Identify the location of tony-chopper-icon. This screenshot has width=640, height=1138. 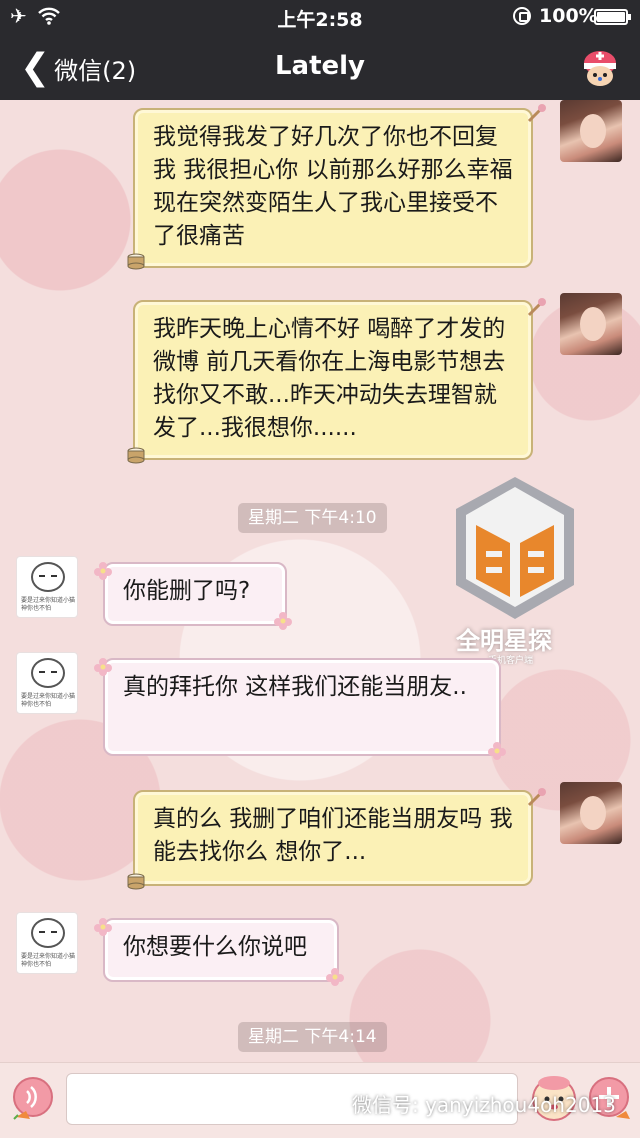
(600, 68).